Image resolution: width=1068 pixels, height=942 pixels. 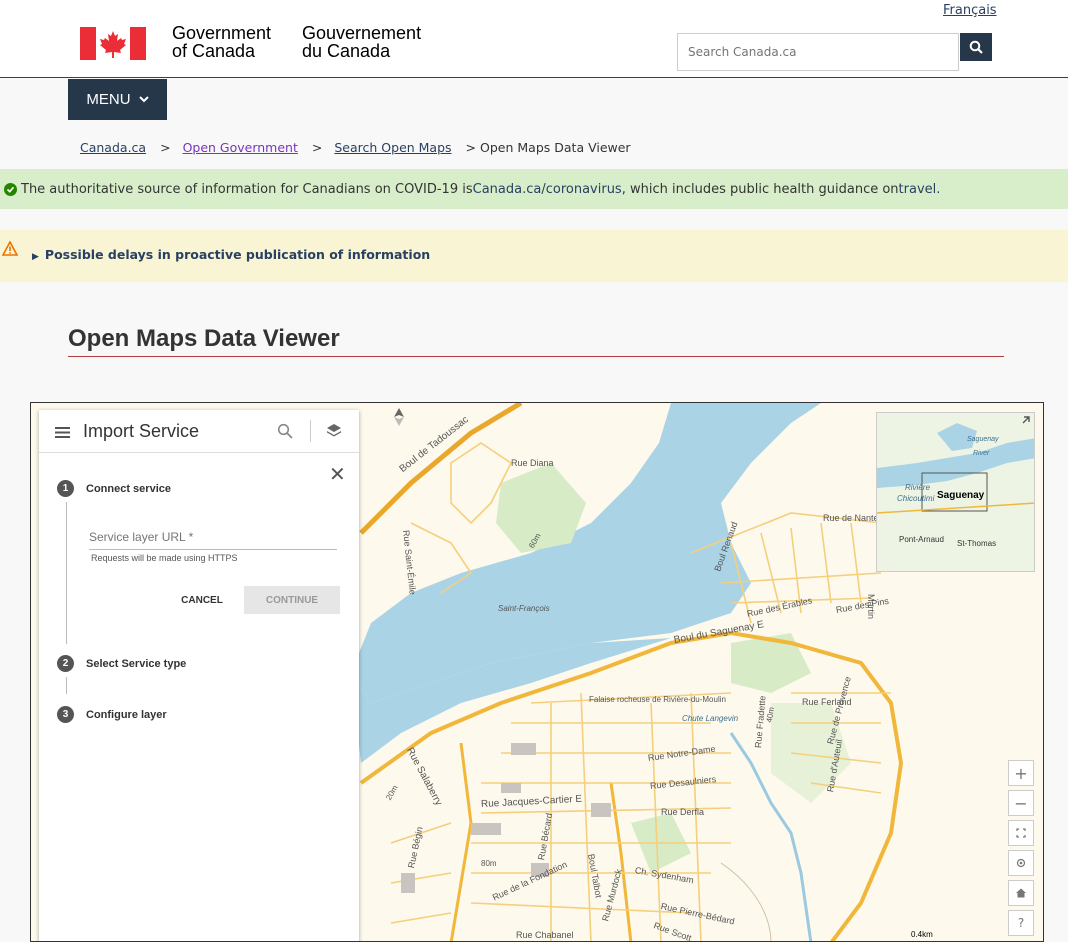 I want to click on layers-icon, so click(x=334, y=431).